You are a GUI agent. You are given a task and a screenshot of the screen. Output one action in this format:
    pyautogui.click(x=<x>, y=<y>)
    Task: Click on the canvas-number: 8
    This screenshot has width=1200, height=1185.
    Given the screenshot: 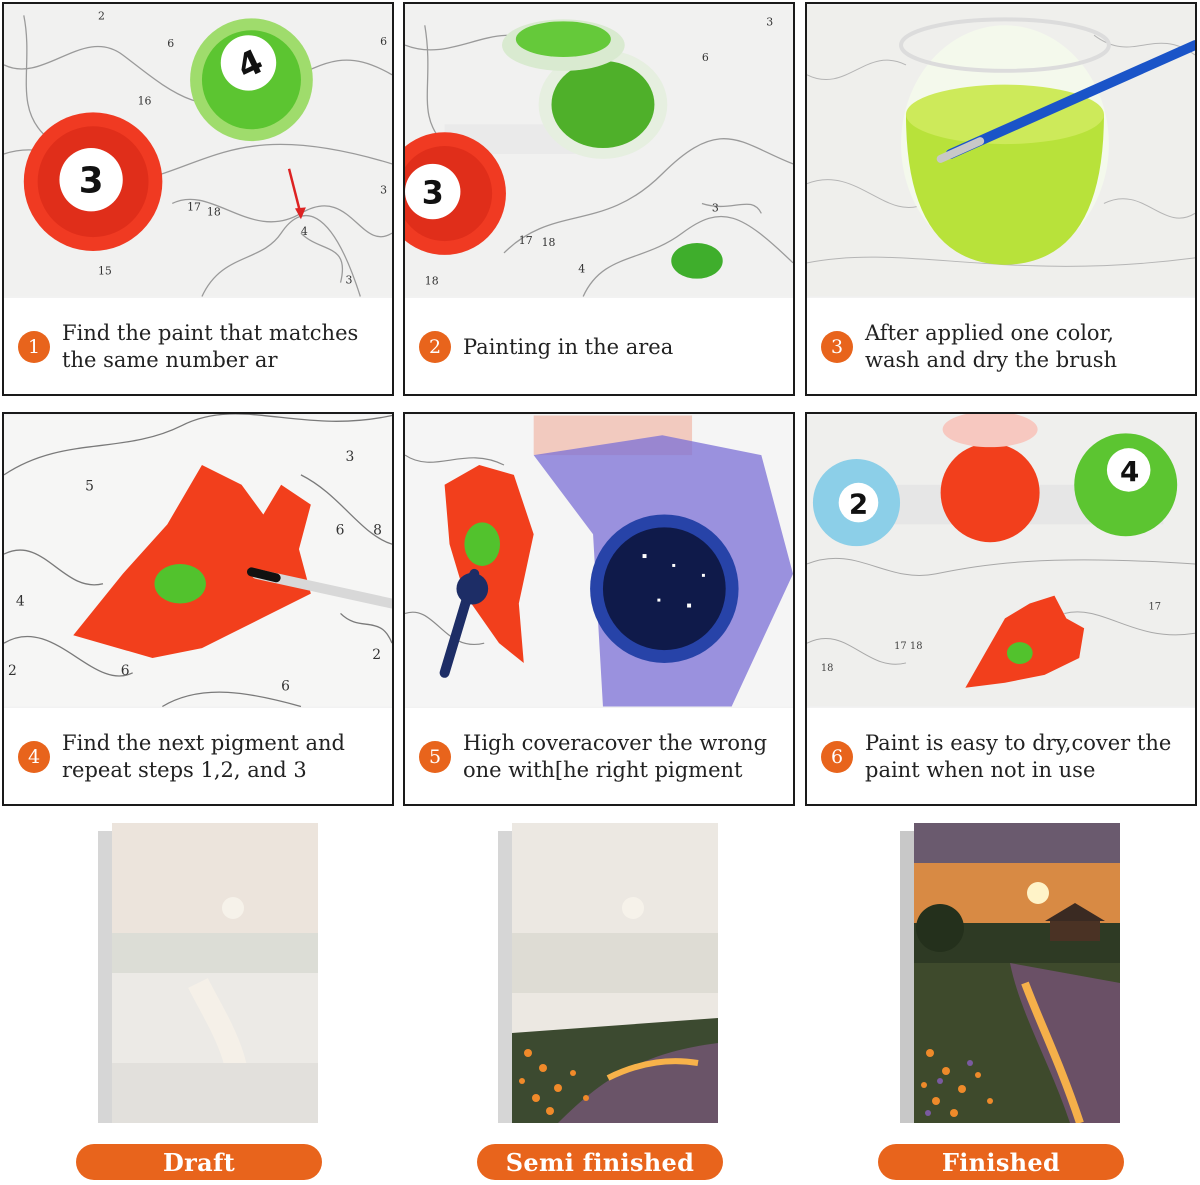 What is the action you would take?
    pyautogui.click(x=377, y=530)
    